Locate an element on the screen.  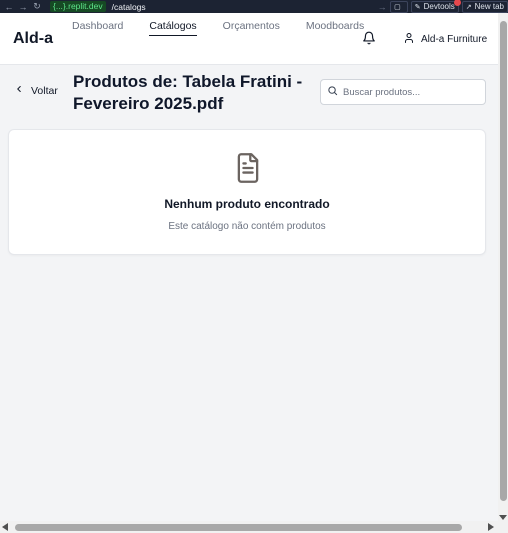
nav-item-catalogos: Catálogos is located at coordinates (173, 28).